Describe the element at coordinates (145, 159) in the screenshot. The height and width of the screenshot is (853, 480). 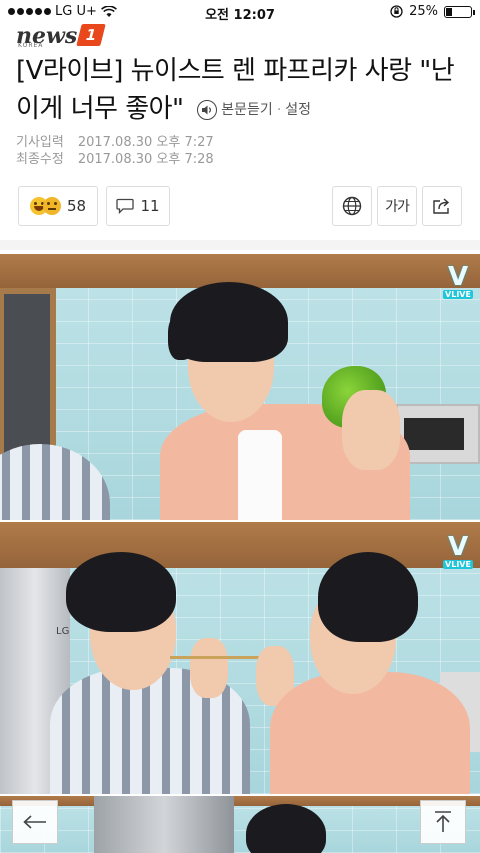
I see `updated-time: 2017.08.30 오후 7:28` at that location.